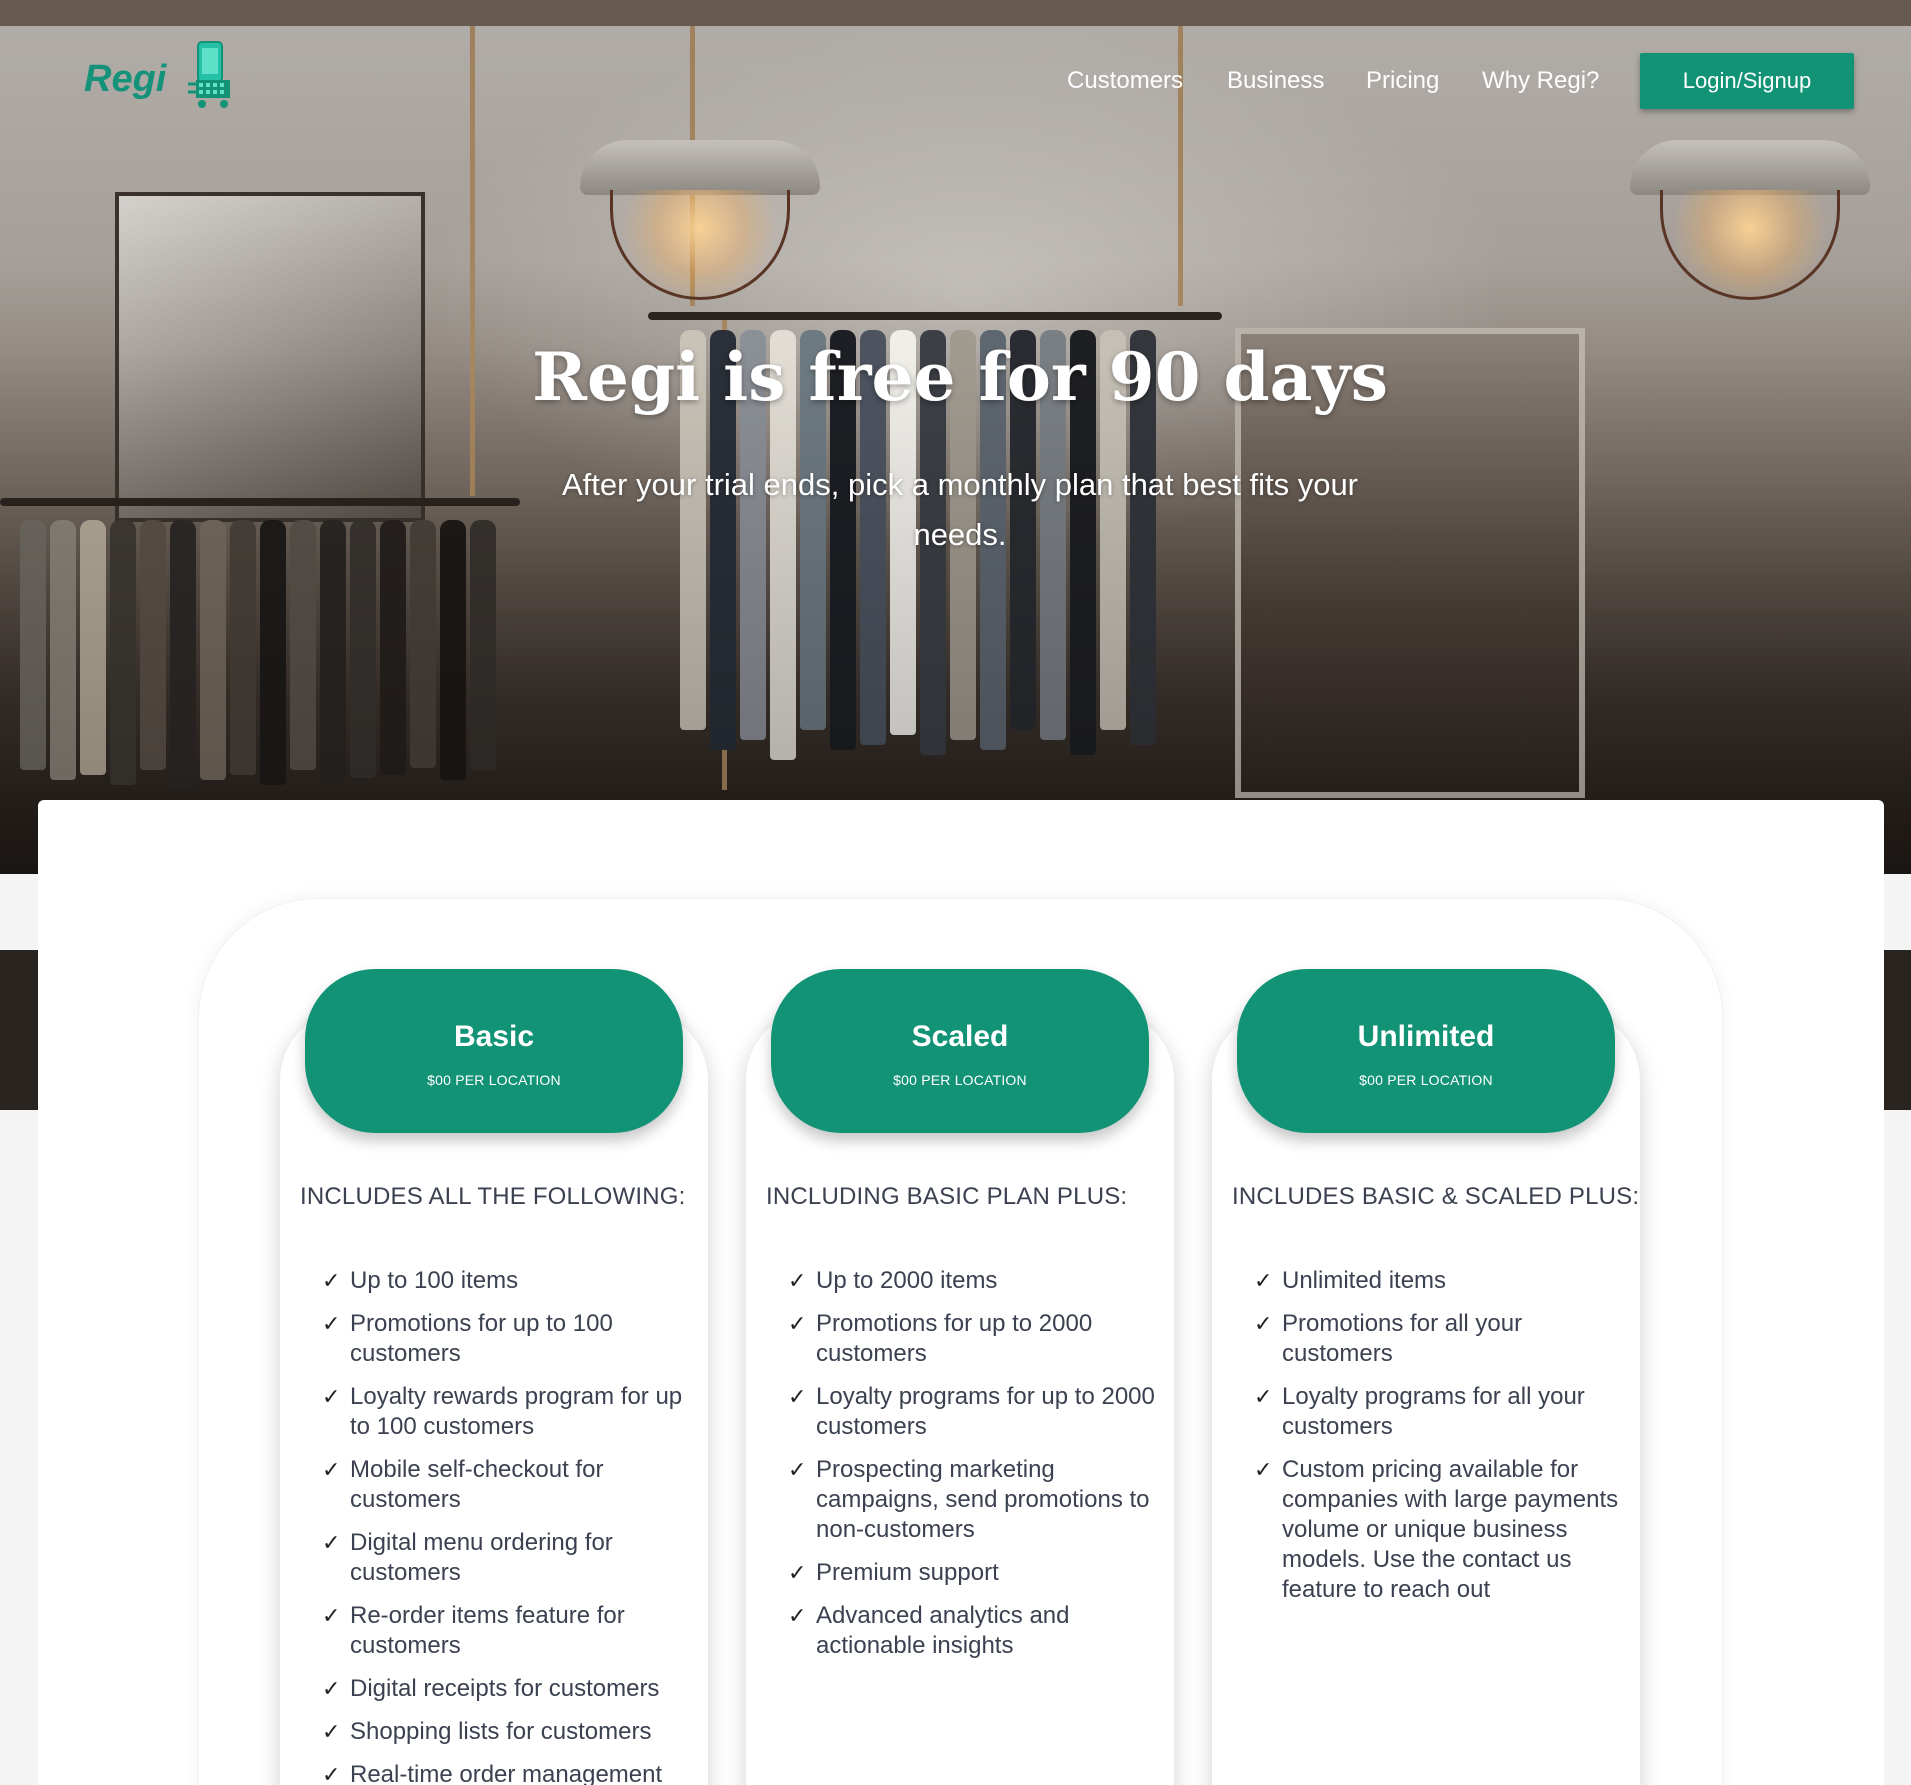 Image resolution: width=1911 pixels, height=1785 pixels. I want to click on plan-header-scaled: Scaled $00 PER LOCATION, so click(960, 1051).